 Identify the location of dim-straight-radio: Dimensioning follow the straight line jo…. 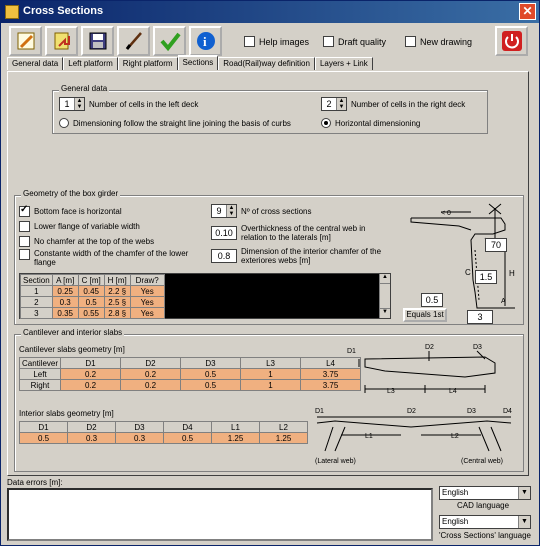
(175, 123).